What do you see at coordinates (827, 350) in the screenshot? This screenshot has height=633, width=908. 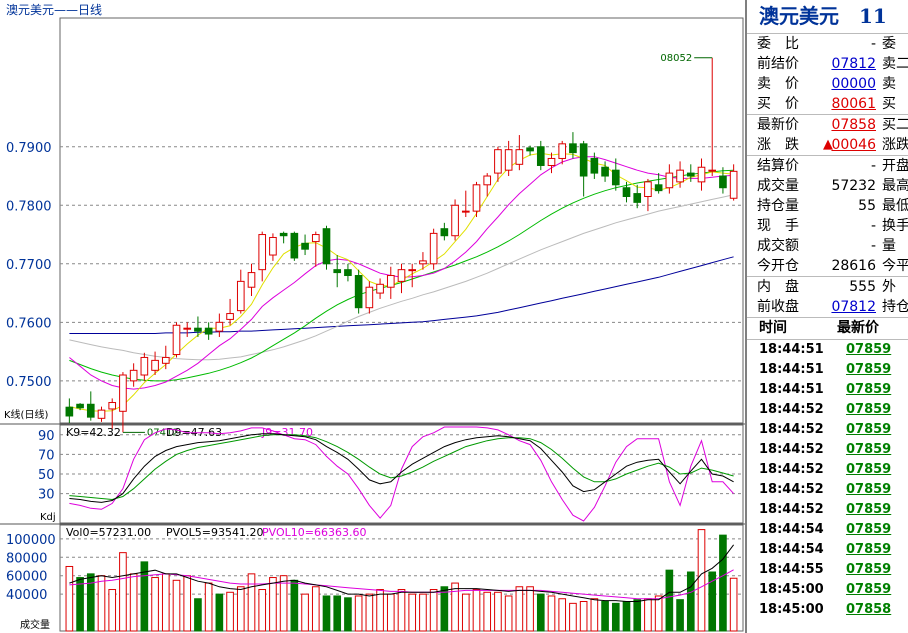 I see `trade-row: 18:44:51 07859` at bounding box center [827, 350].